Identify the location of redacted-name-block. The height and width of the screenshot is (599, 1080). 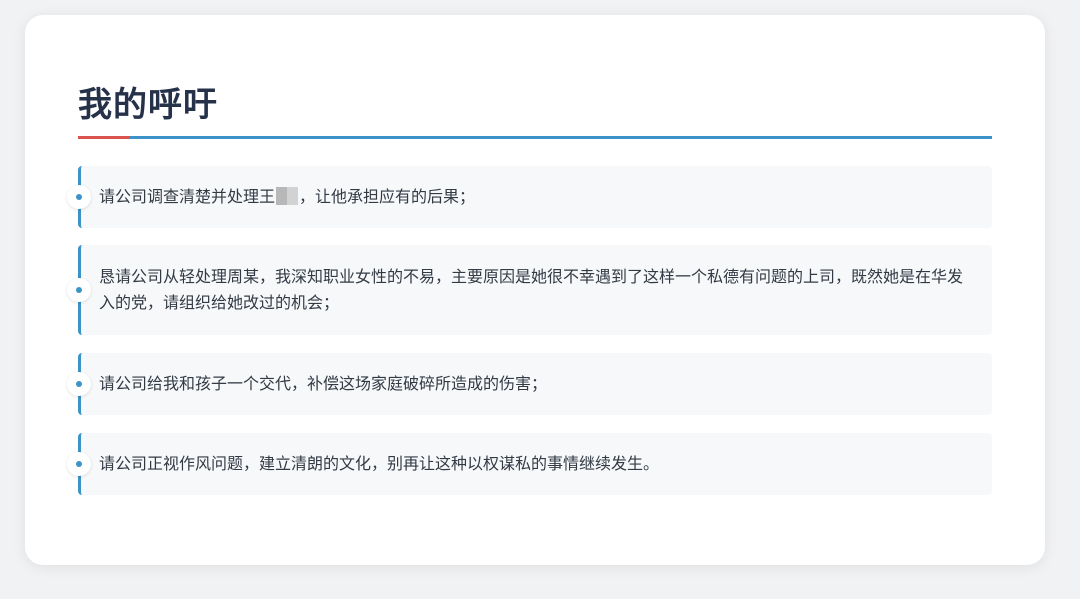
(287, 196).